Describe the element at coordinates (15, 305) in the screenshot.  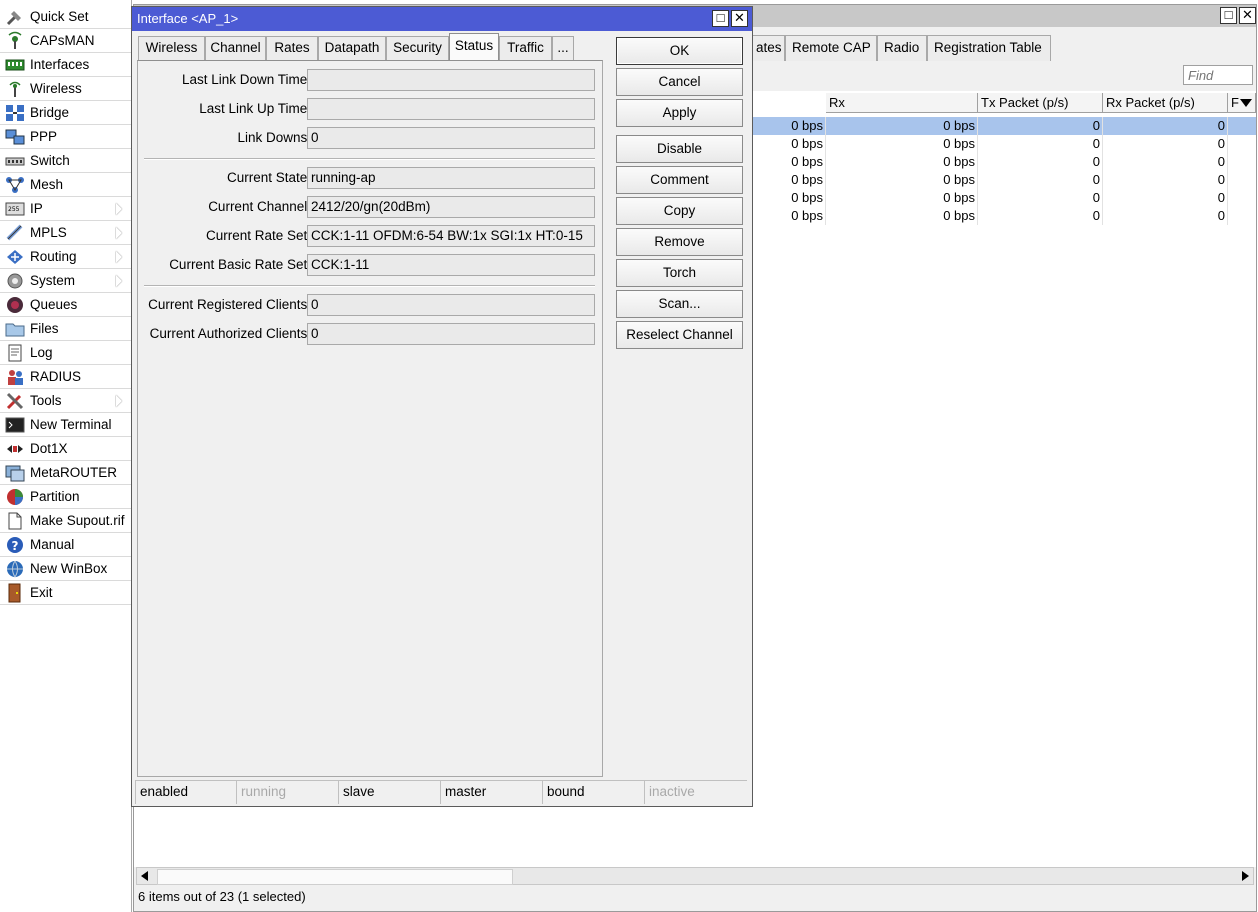
I see `queues-icon` at that location.